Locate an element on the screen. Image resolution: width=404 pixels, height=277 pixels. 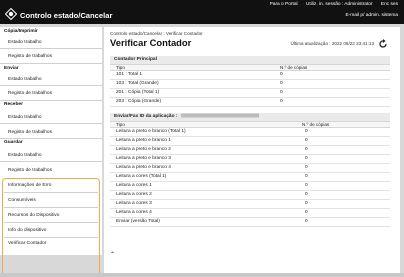
scroll-to-top-button: ⌃ is located at coordinates (112, 254).